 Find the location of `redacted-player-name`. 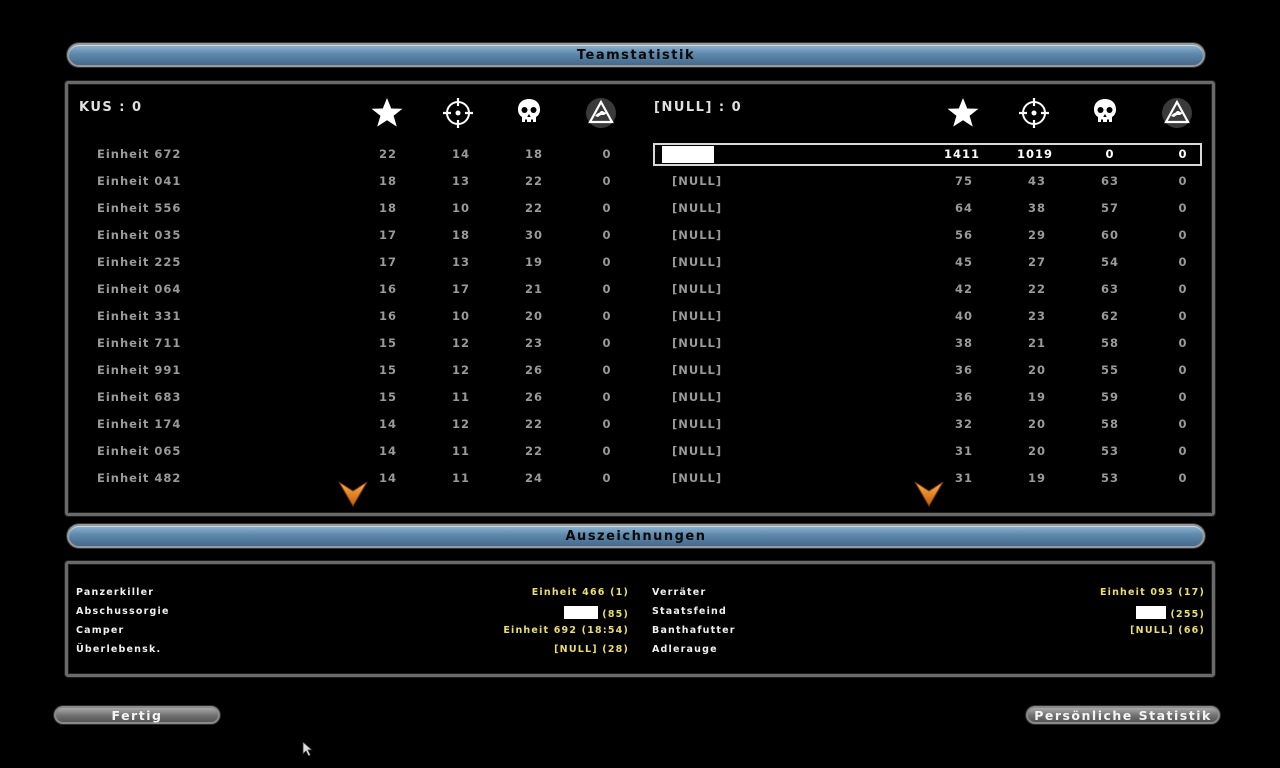

redacted-player-name is located at coordinates (688, 154).